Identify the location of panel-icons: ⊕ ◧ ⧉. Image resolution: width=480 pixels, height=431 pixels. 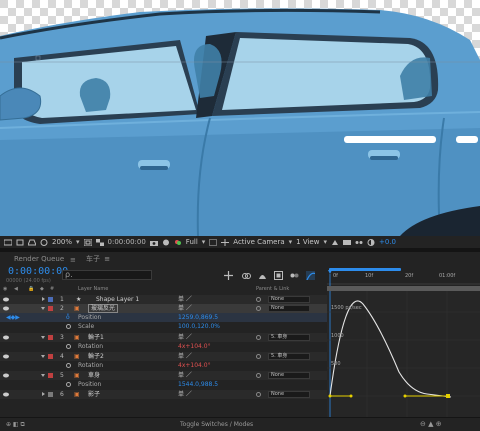
(15, 425).